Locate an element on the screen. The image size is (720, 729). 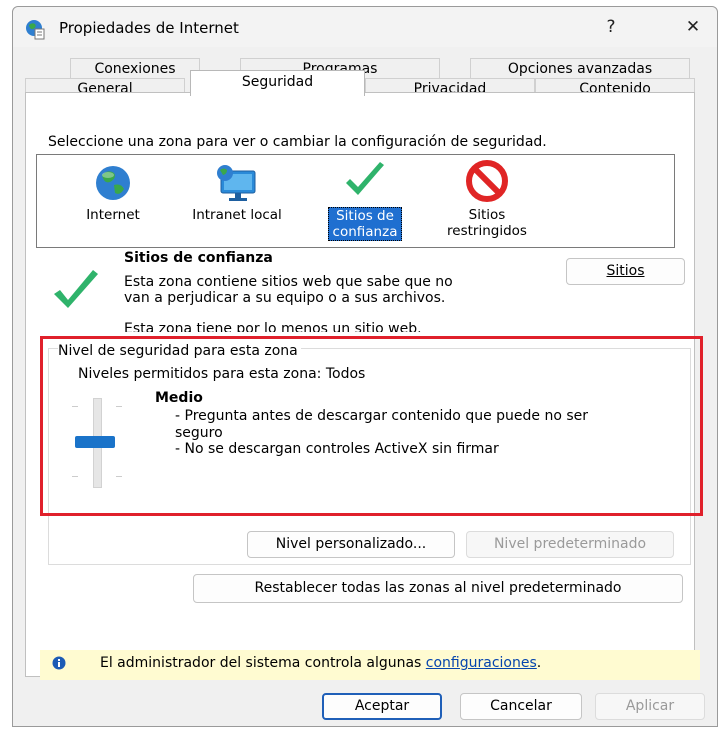
zone-restricted: Sitios restringidos is located at coordinates (487, 199).